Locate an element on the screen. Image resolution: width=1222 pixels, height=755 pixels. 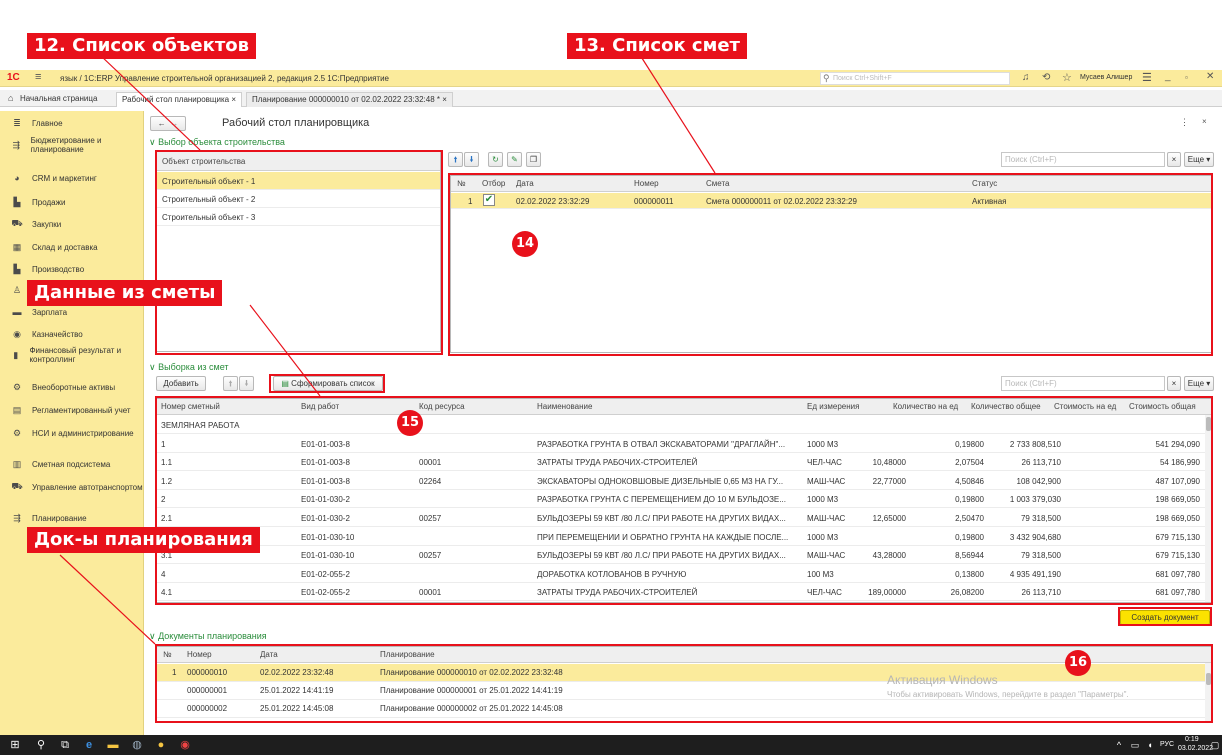
sidebar-item-label: Производство is located at coordinates (58, 269).